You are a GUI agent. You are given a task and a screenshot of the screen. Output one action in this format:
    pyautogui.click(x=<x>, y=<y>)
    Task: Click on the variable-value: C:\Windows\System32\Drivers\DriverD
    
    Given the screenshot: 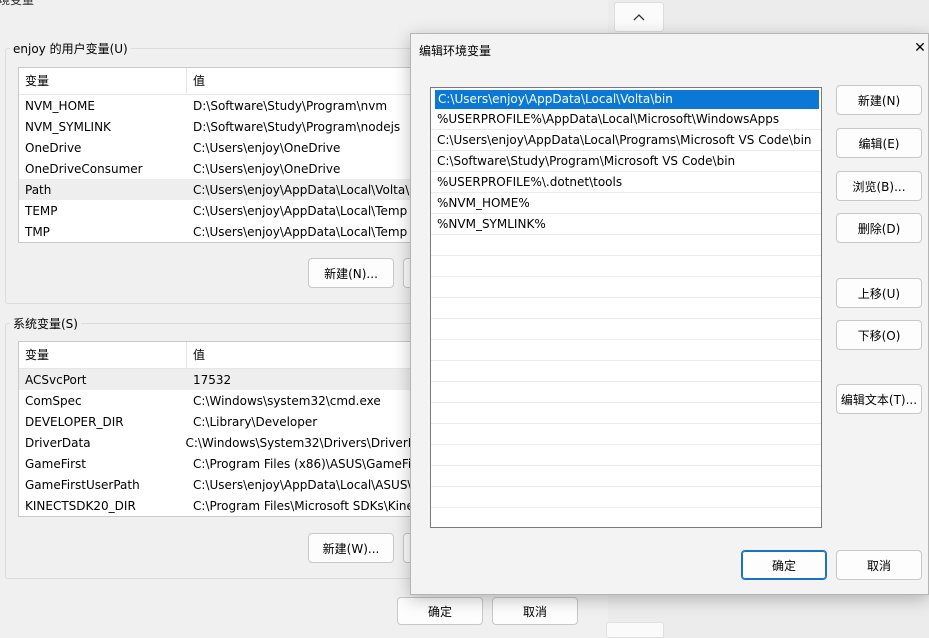 What is the action you would take?
    pyautogui.click(x=301, y=442)
    